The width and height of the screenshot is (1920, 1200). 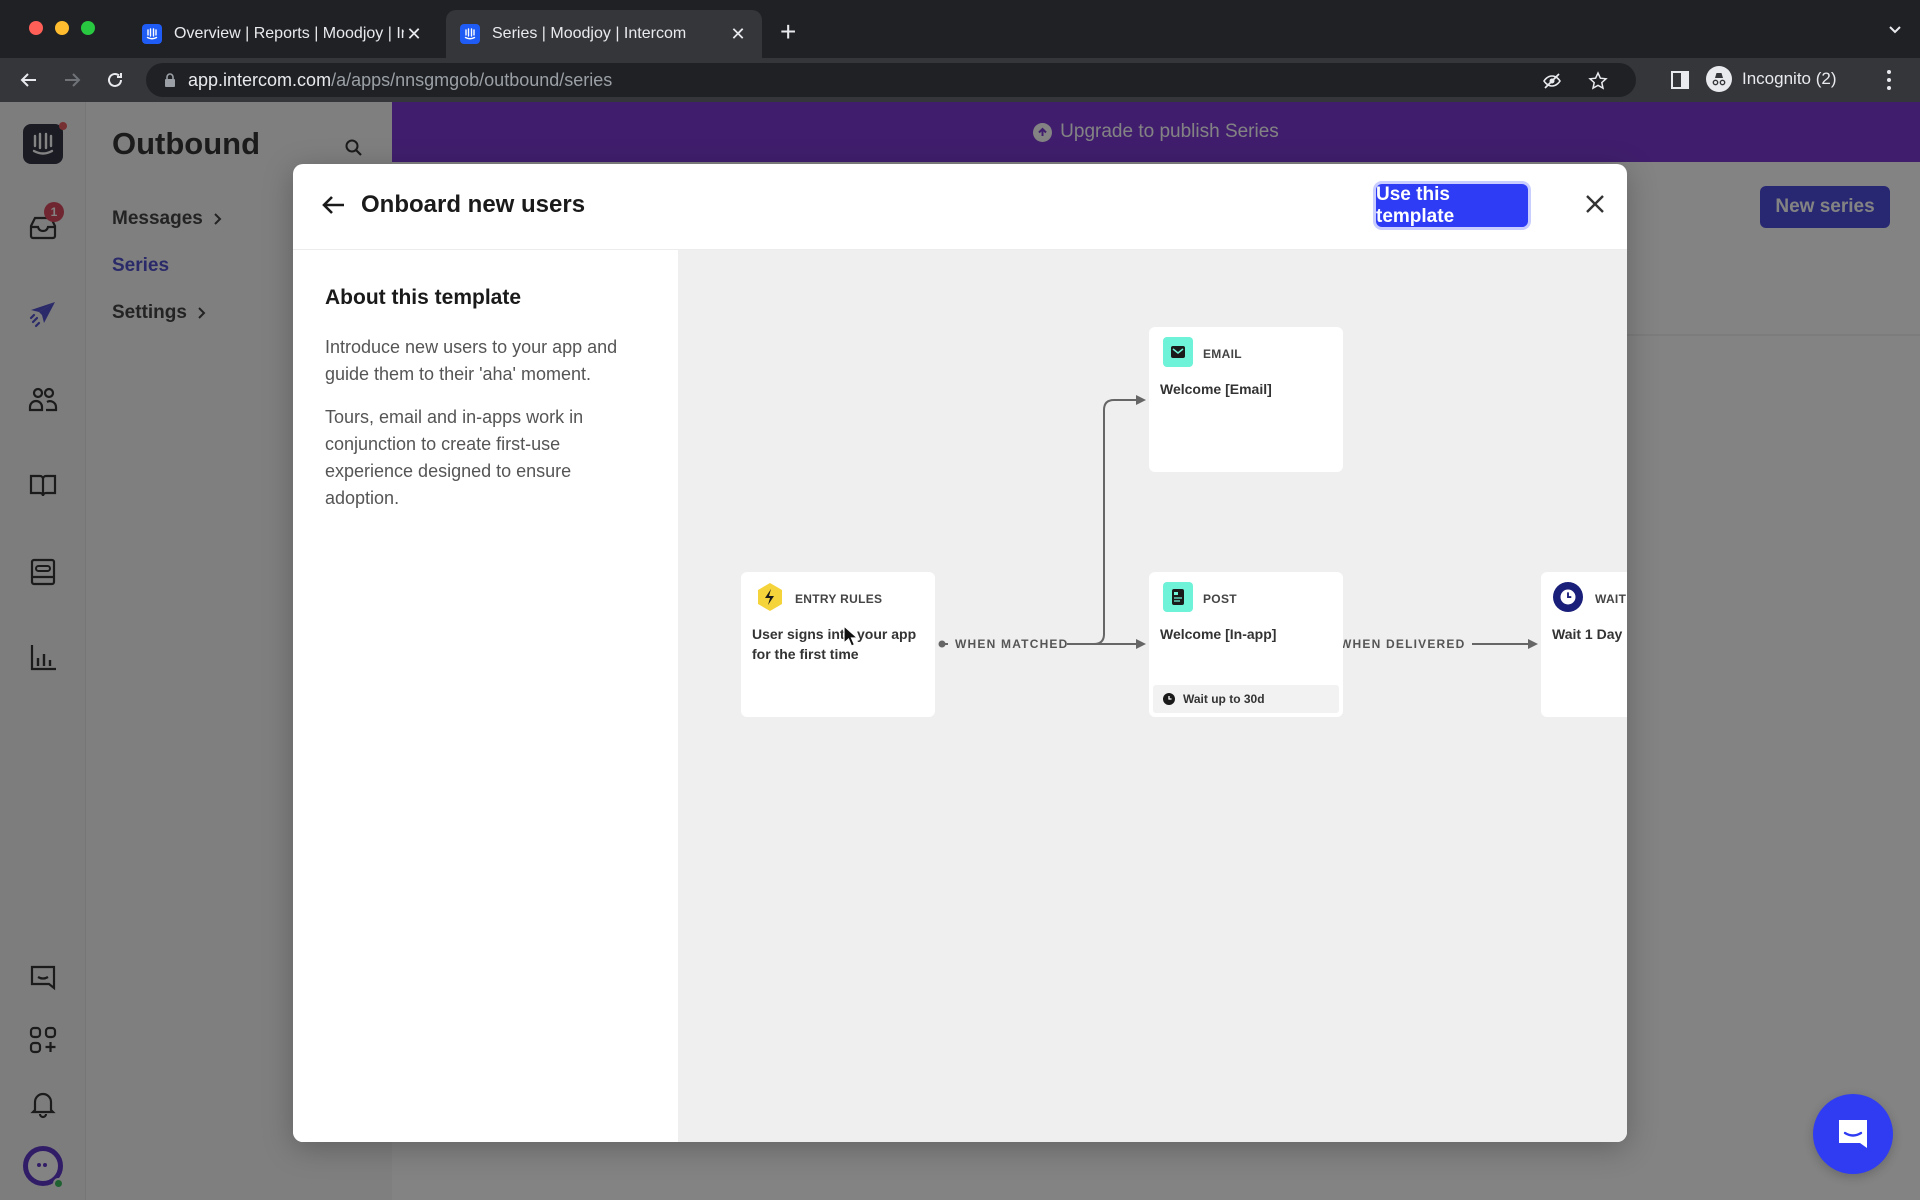 What do you see at coordinates (1246, 644) in the screenshot?
I see `flow-node-post: POST Welcome [In-app] Wait up to 30d` at bounding box center [1246, 644].